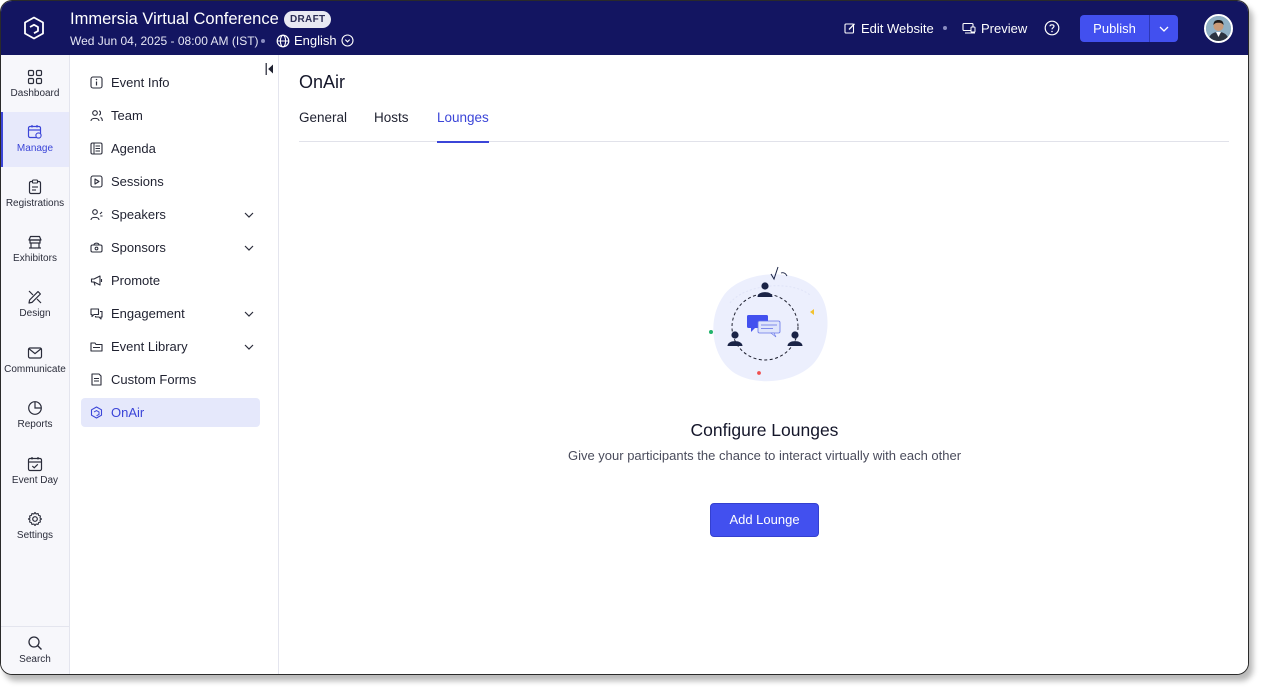 This screenshot has width=1262, height=687. What do you see at coordinates (1004, 28) in the screenshot?
I see `preview-label: Preview` at bounding box center [1004, 28].